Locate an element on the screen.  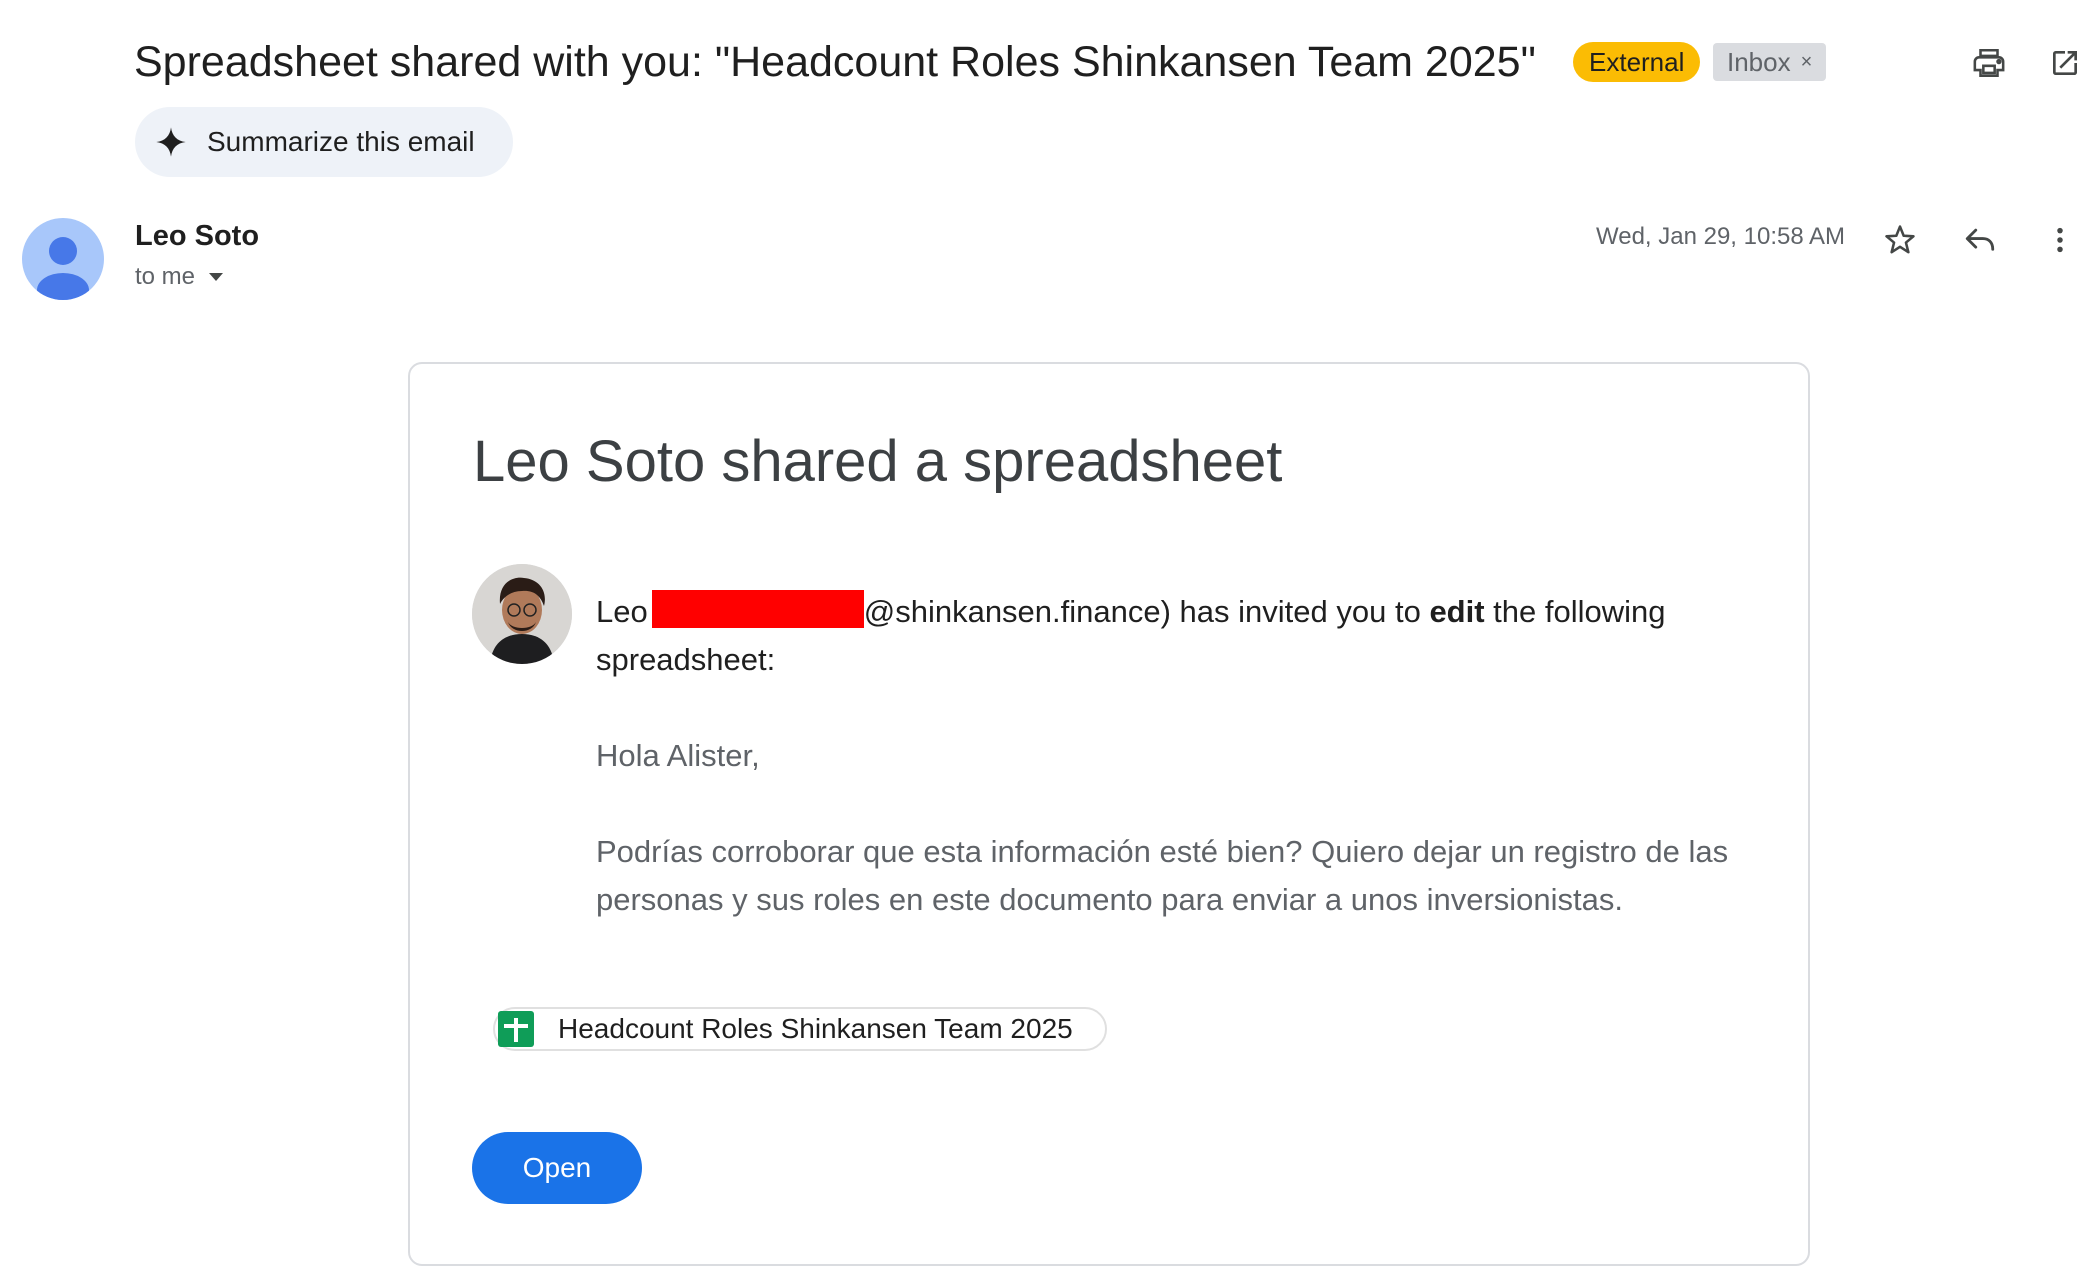
redacted-email-block is located at coordinates (757, 609).